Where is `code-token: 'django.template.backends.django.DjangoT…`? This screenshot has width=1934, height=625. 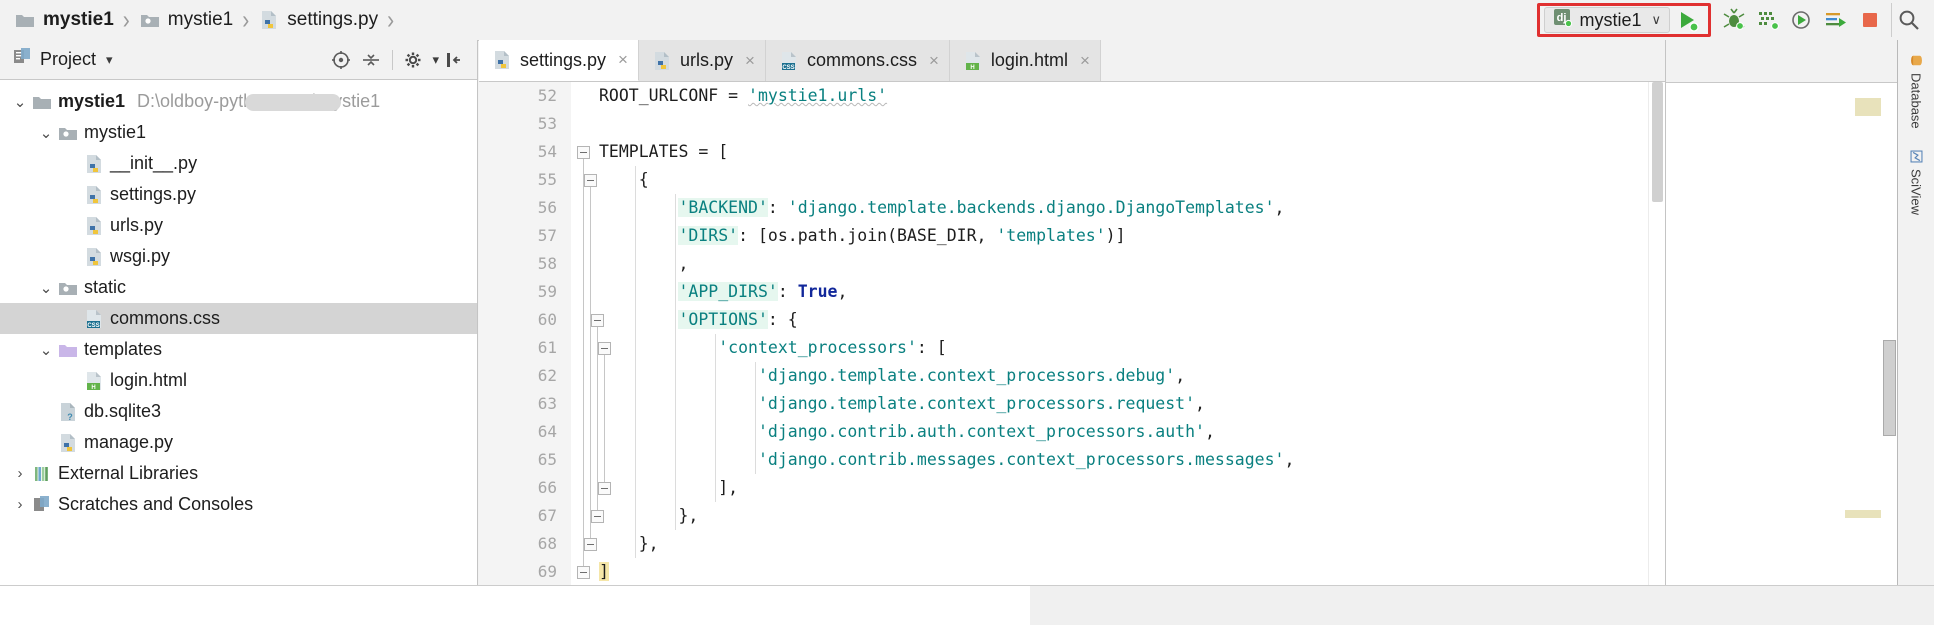 code-token: 'django.template.backends.django.DjangoT… is located at coordinates (1031, 207).